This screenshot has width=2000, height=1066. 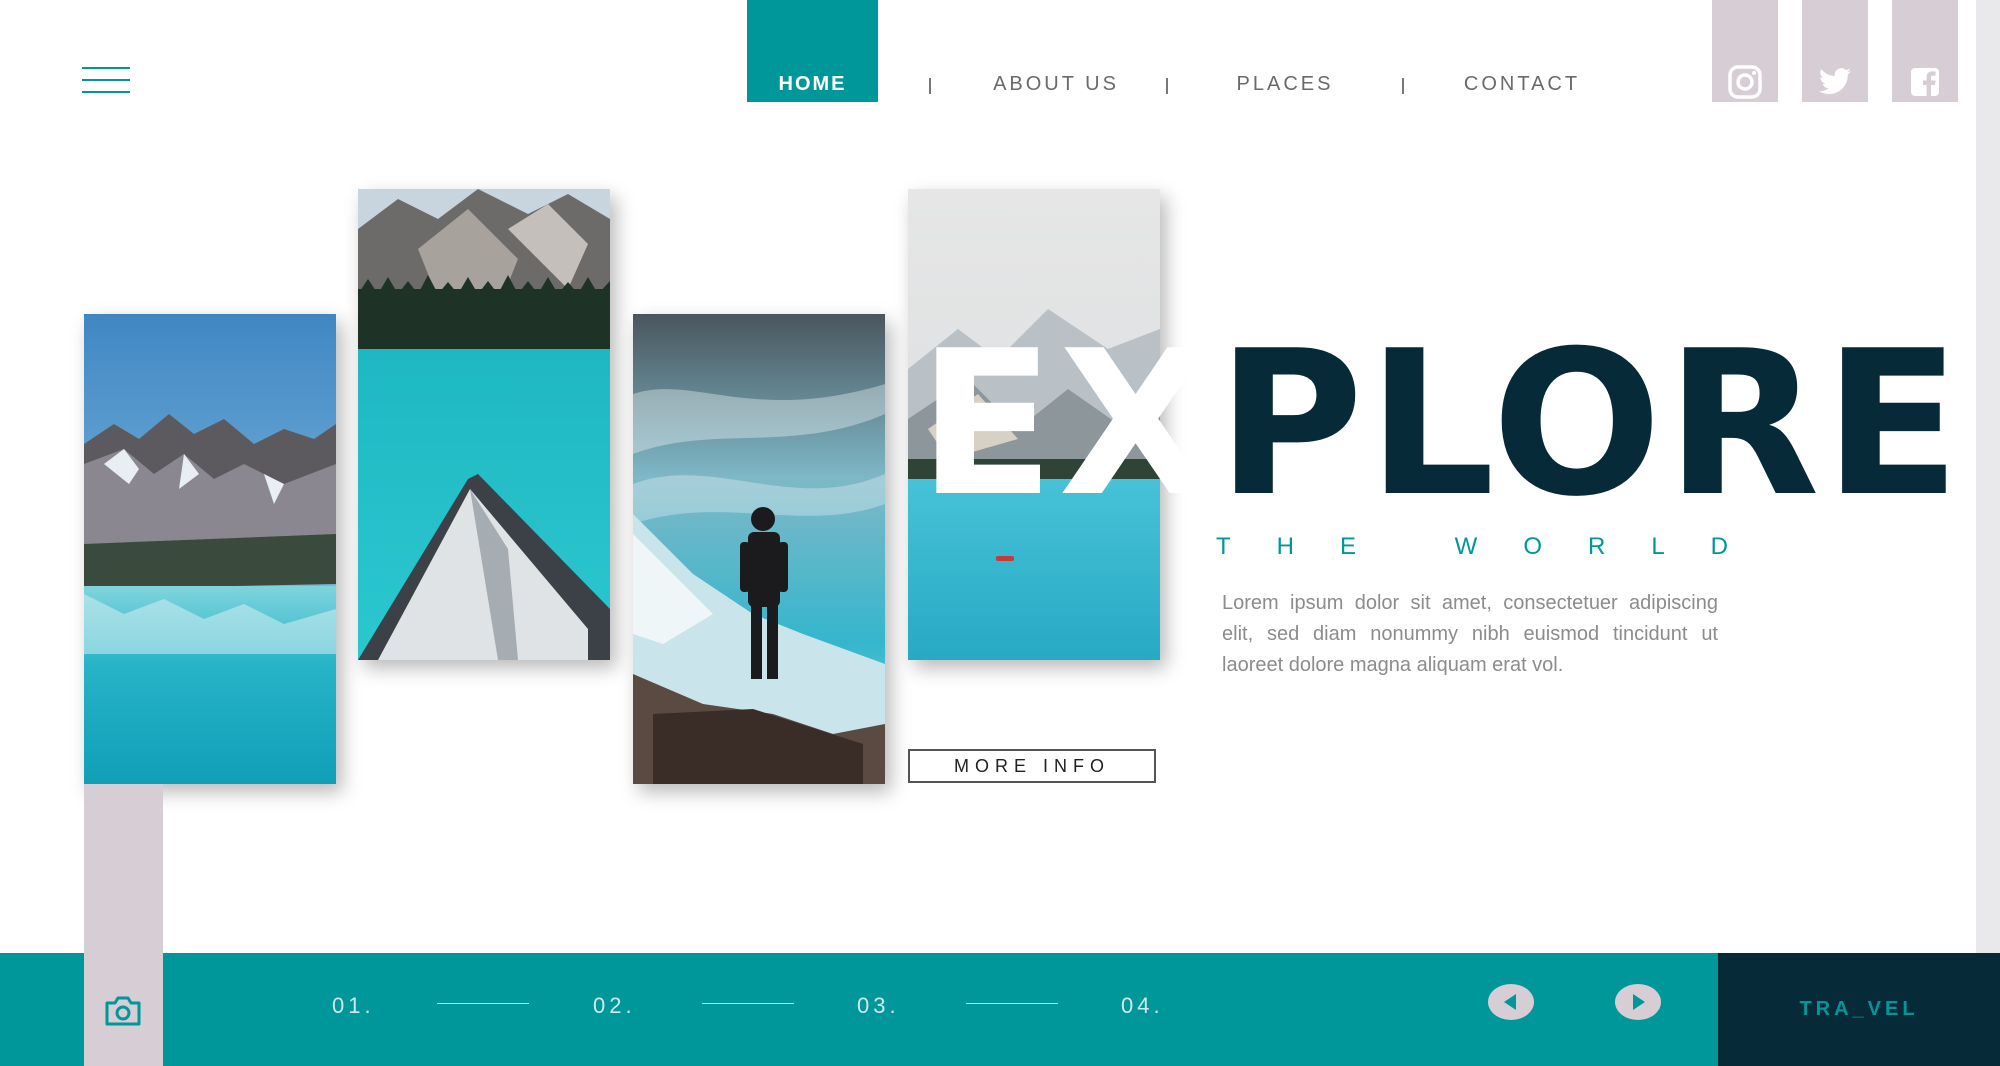 I want to click on previous-button, so click(x=1511, y=1002).